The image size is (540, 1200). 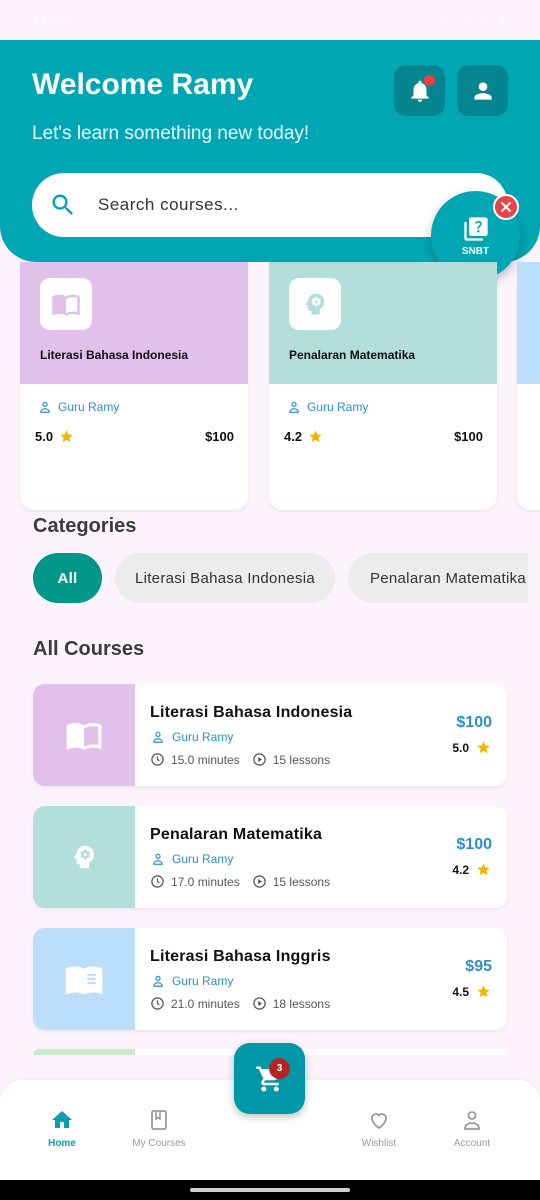 What do you see at coordinates (383, 323) in the screenshot?
I see `featured-card-banner: Penalaran Matematika` at bounding box center [383, 323].